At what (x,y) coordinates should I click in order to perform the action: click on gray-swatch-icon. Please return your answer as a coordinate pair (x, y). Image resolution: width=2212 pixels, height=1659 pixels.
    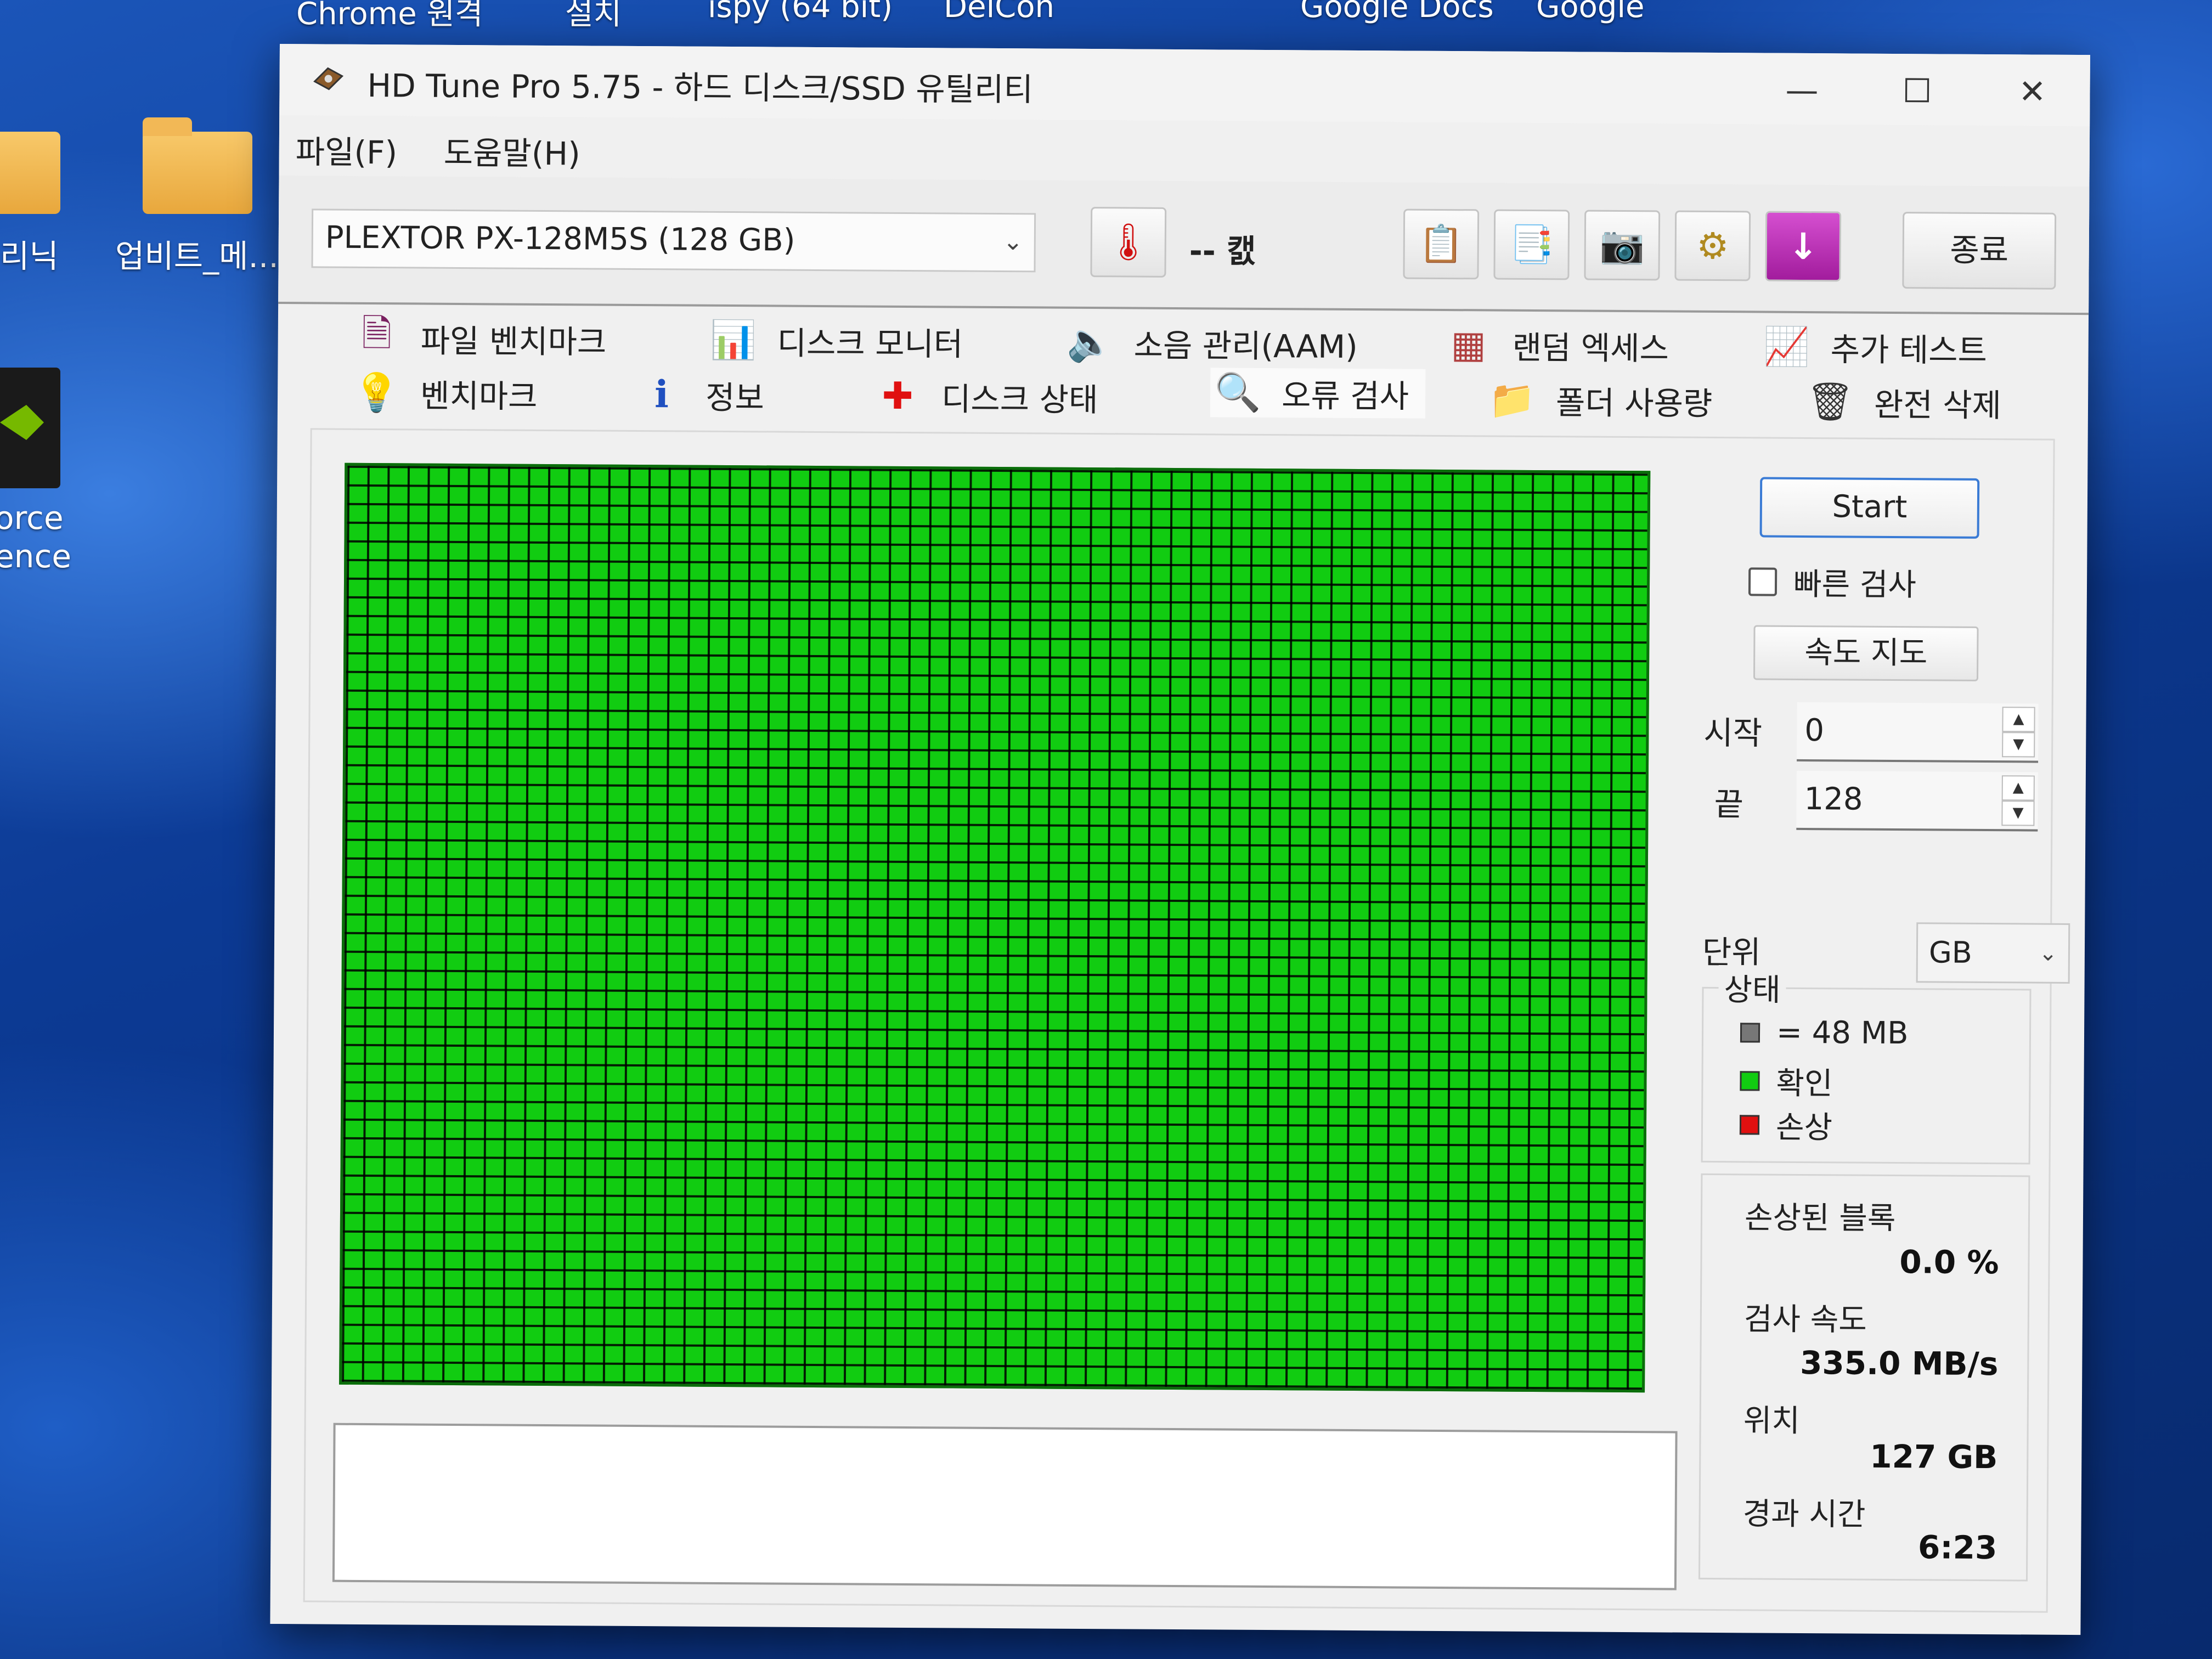
    Looking at the image, I should click on (1750, 1032).